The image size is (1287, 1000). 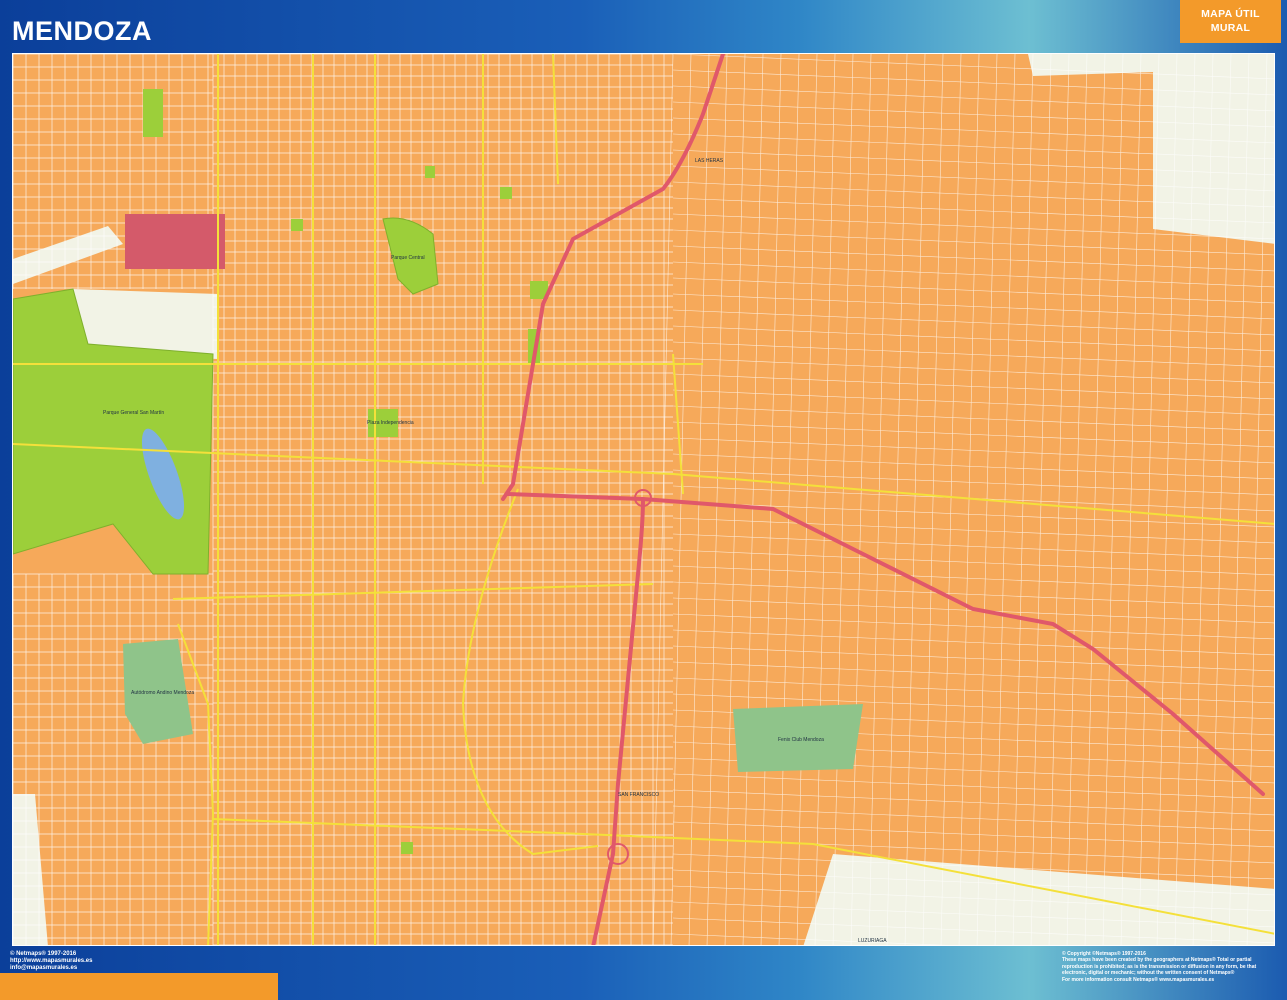 I want to click on footer-url: http://www.mapasmurales.es, so click(x=51, y=961).